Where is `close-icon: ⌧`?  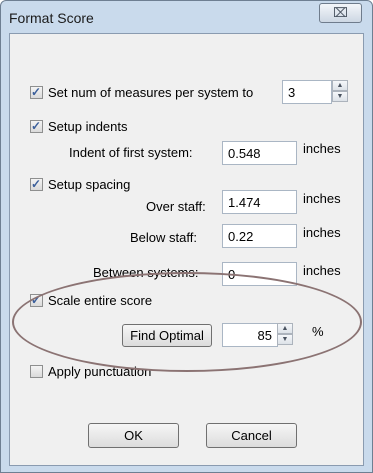 close-icon: ⌧ is located at coordinates (340, 12).